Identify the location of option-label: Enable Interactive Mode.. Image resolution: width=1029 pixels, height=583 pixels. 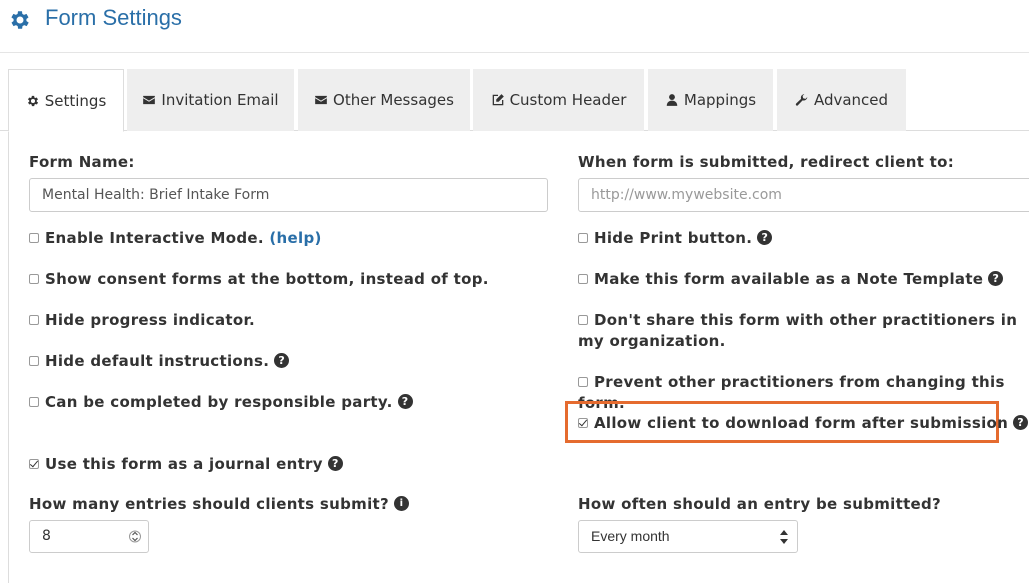
(154, 238).